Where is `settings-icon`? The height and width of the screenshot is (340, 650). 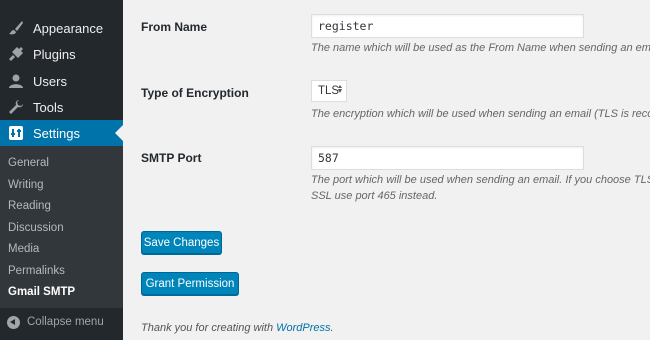 settings-icon is located at coordinates (16, 133).